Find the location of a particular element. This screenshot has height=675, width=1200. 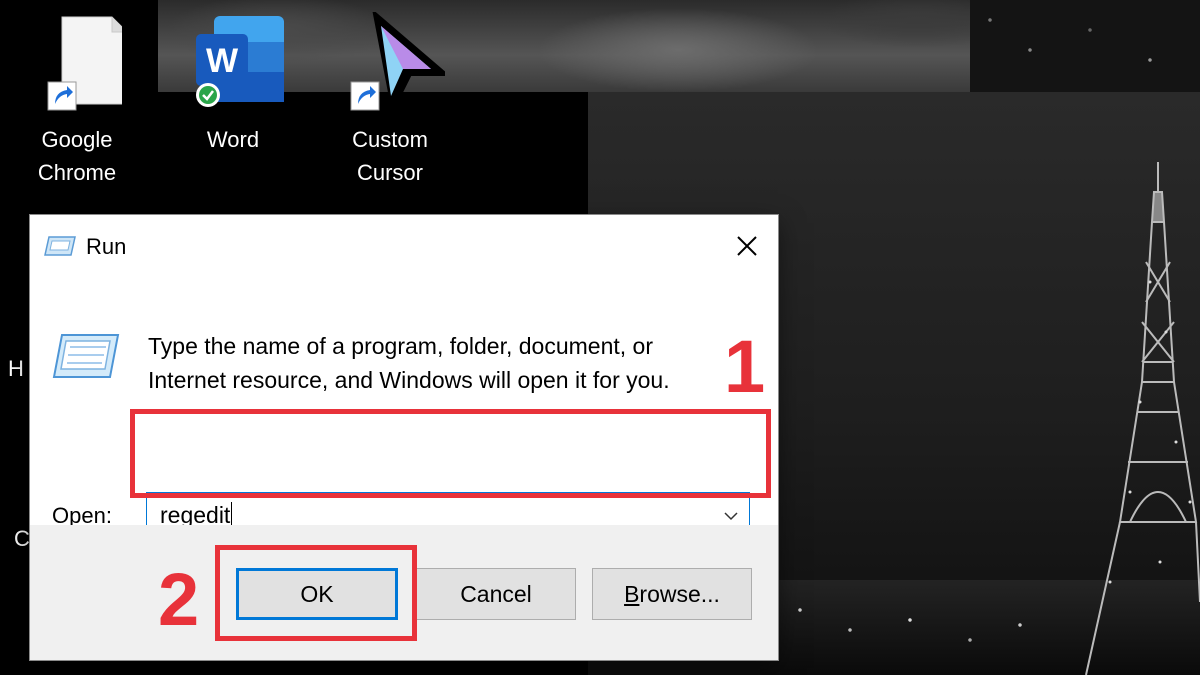

desktop-partial-label: H is located at coordinates (16, 368).